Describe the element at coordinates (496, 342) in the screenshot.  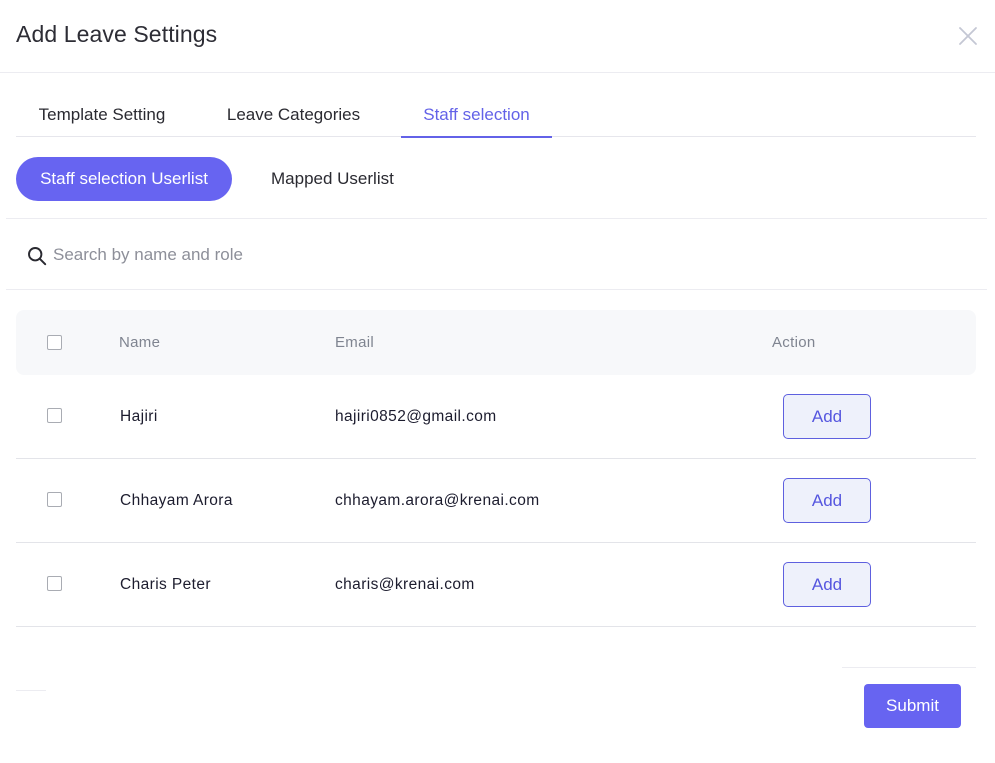
I see `table-header: Name Email Action` at that location.